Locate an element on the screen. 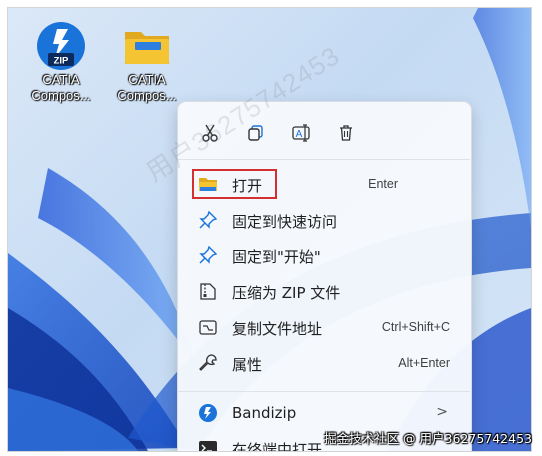  menu-item-pin-quick-access: 固定到快速访问 is located at coordinates (325, 220).